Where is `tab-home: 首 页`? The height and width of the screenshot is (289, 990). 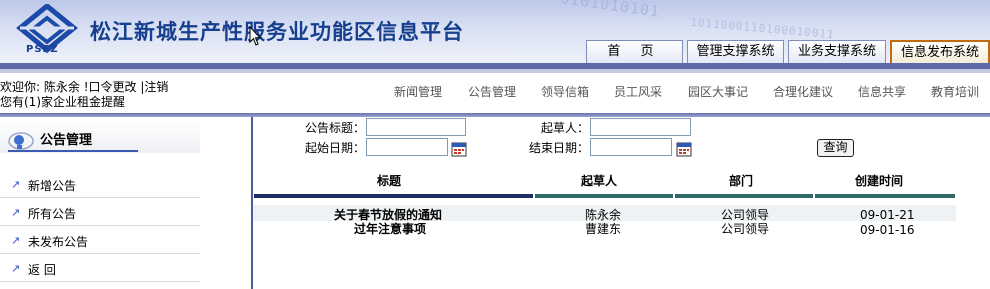
tab-home: 首 页 is located at coordinates (634, 51).